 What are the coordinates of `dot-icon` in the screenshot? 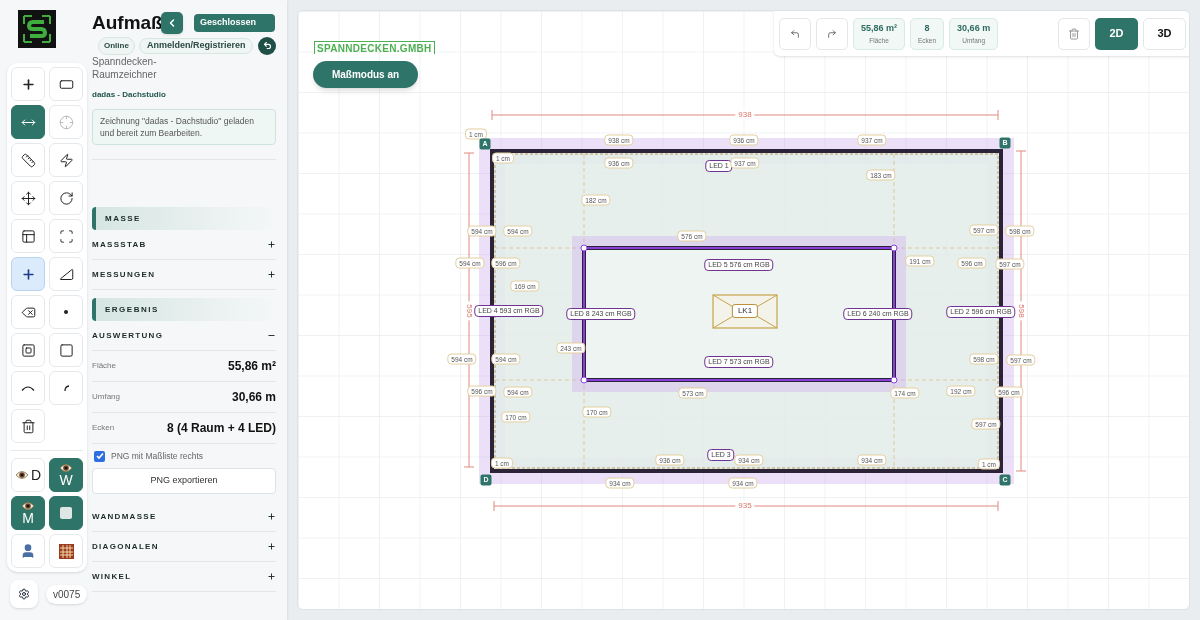 It's located at (66, 312).